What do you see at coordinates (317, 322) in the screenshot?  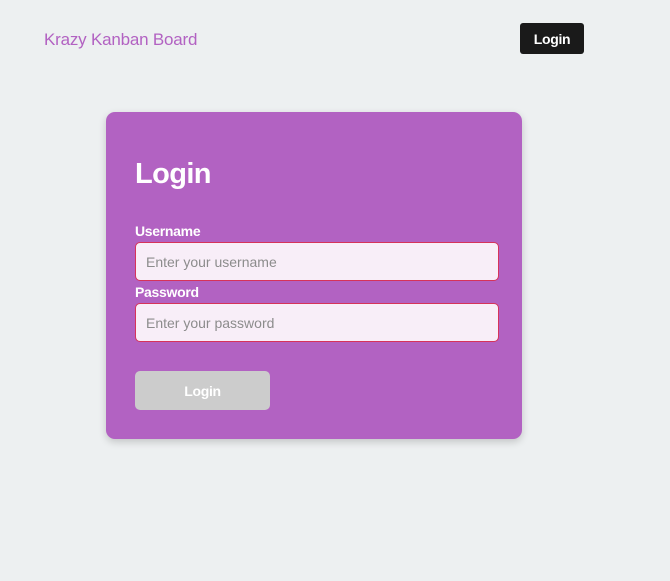 I see `password-input` at bounding box center [317, 322].